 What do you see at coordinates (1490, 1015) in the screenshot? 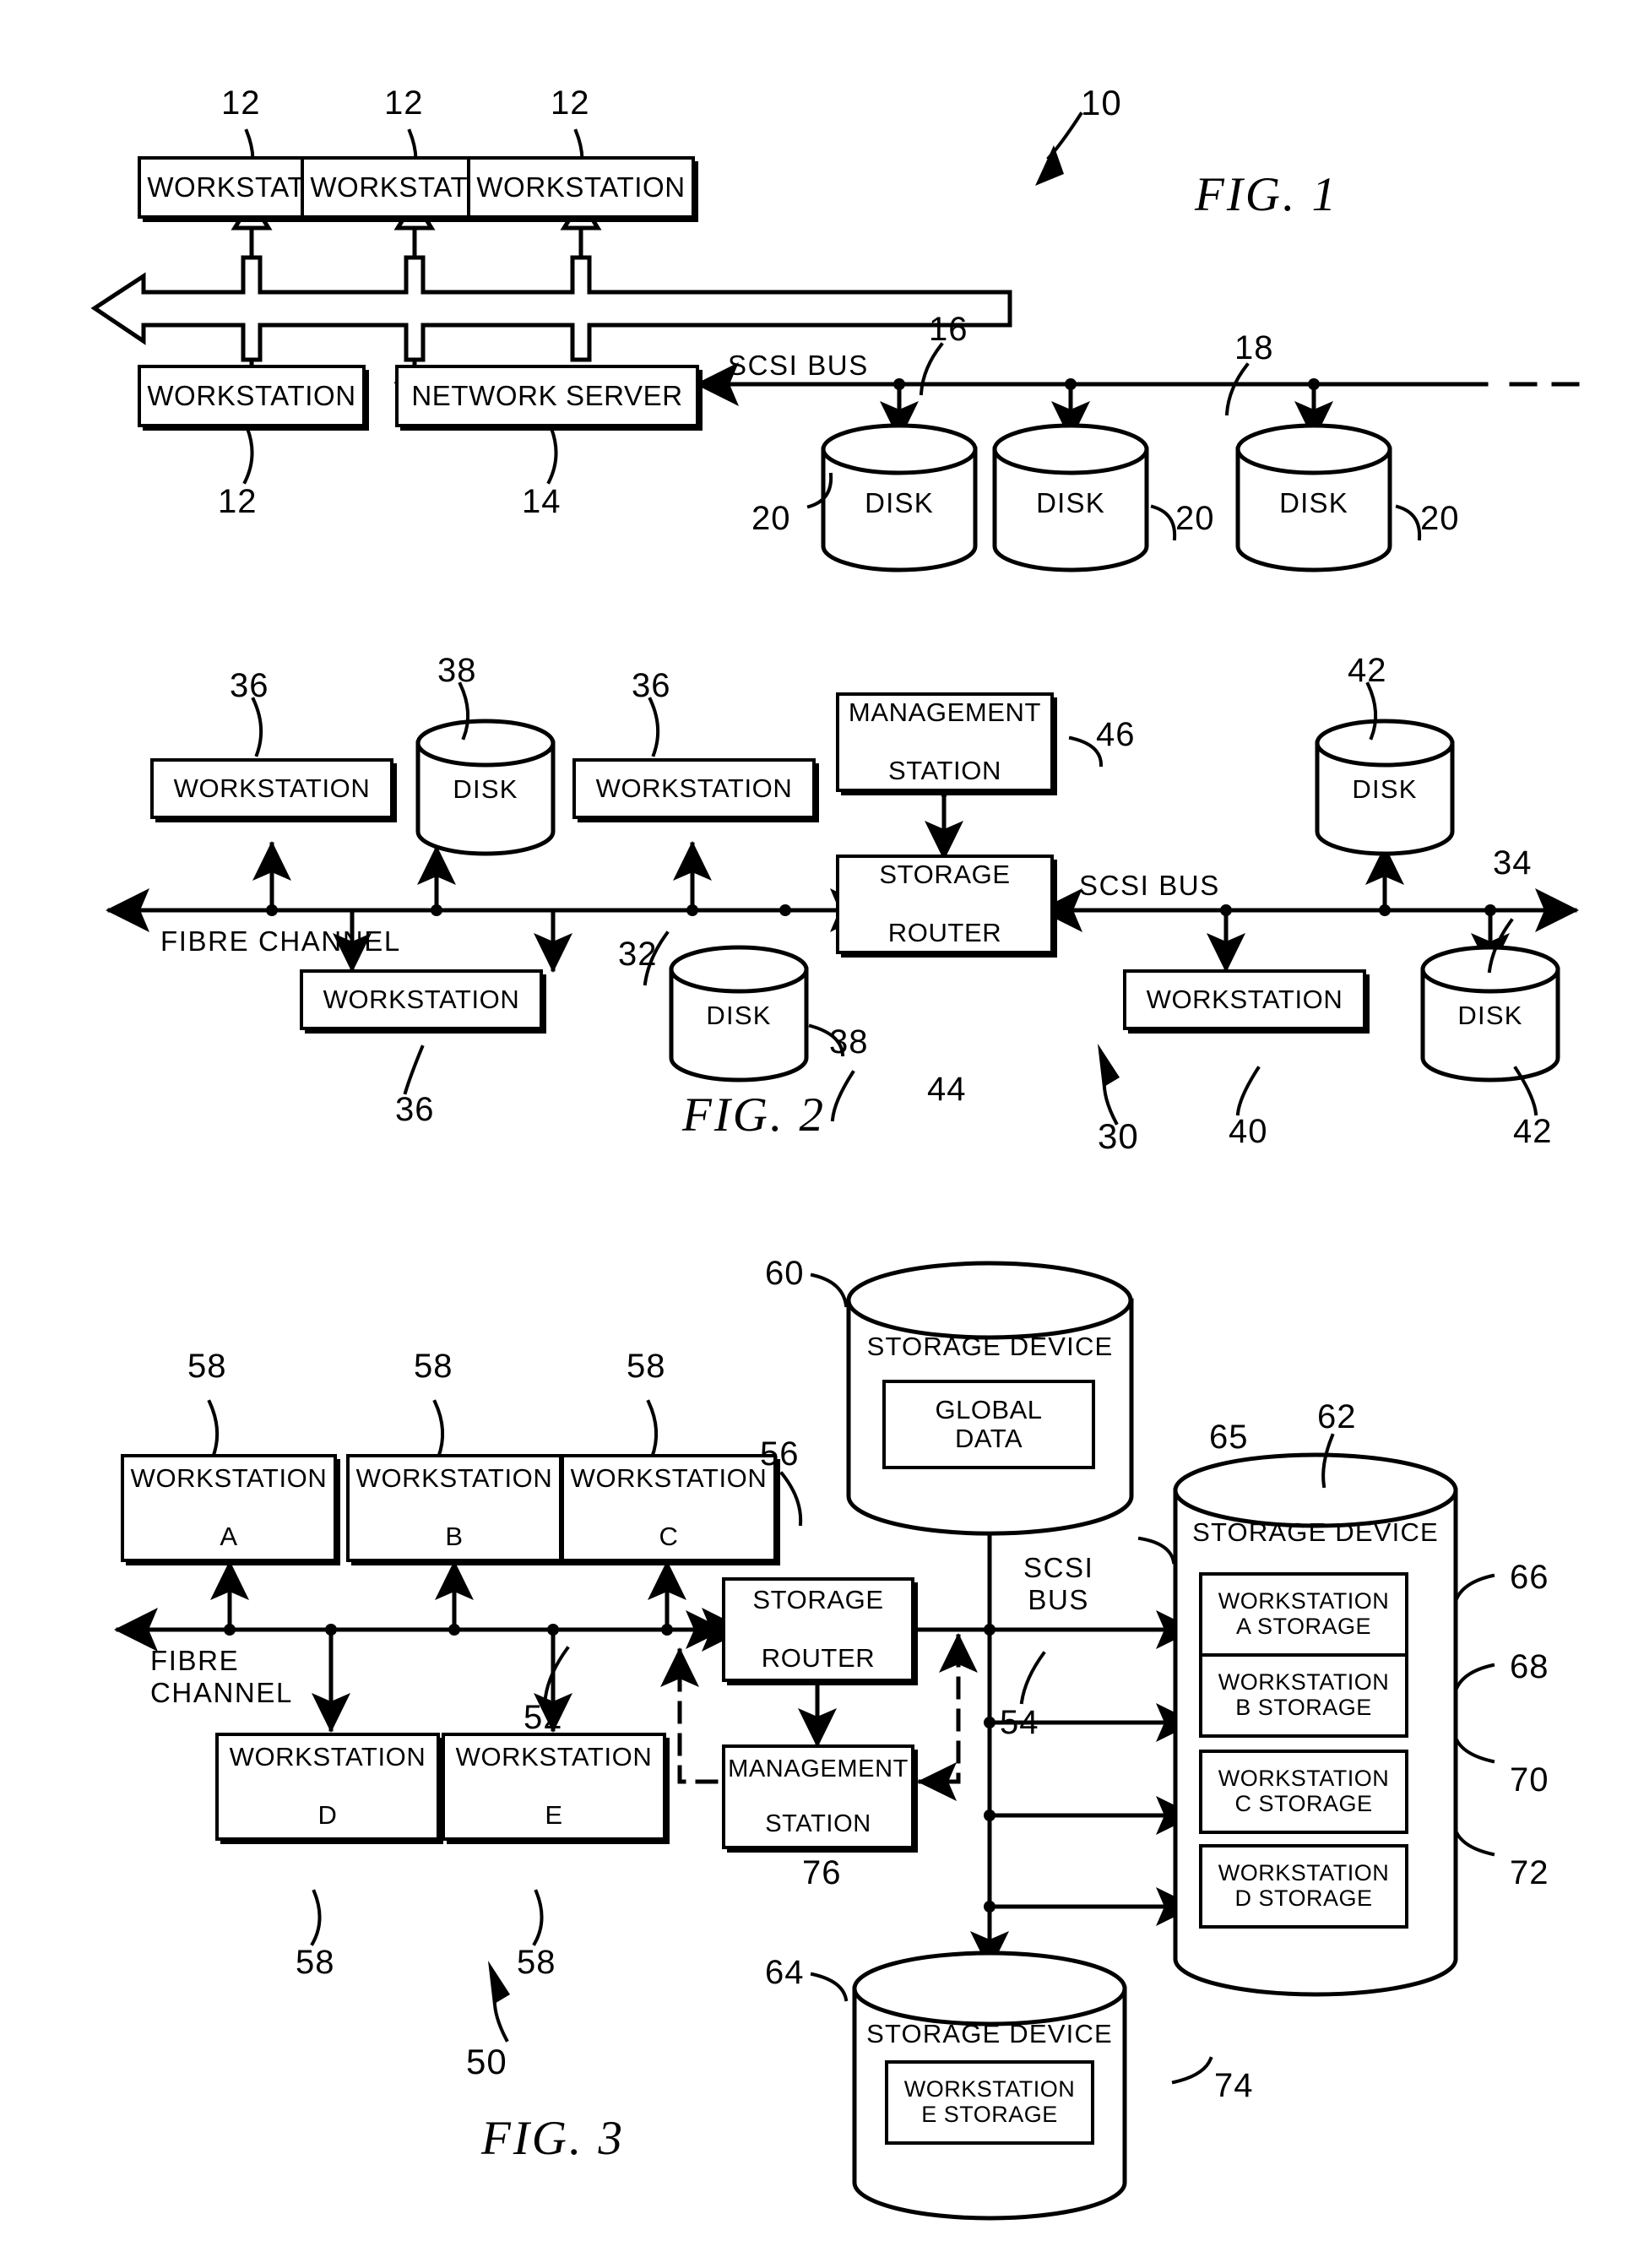
I see `fig2-disk-4-text: DISK` at bounding box center [1490, 1015].